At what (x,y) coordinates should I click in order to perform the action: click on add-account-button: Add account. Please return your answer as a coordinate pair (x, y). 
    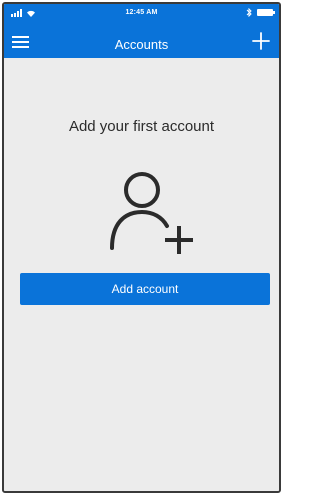
    Looking at the image, I should click on (145, 289).